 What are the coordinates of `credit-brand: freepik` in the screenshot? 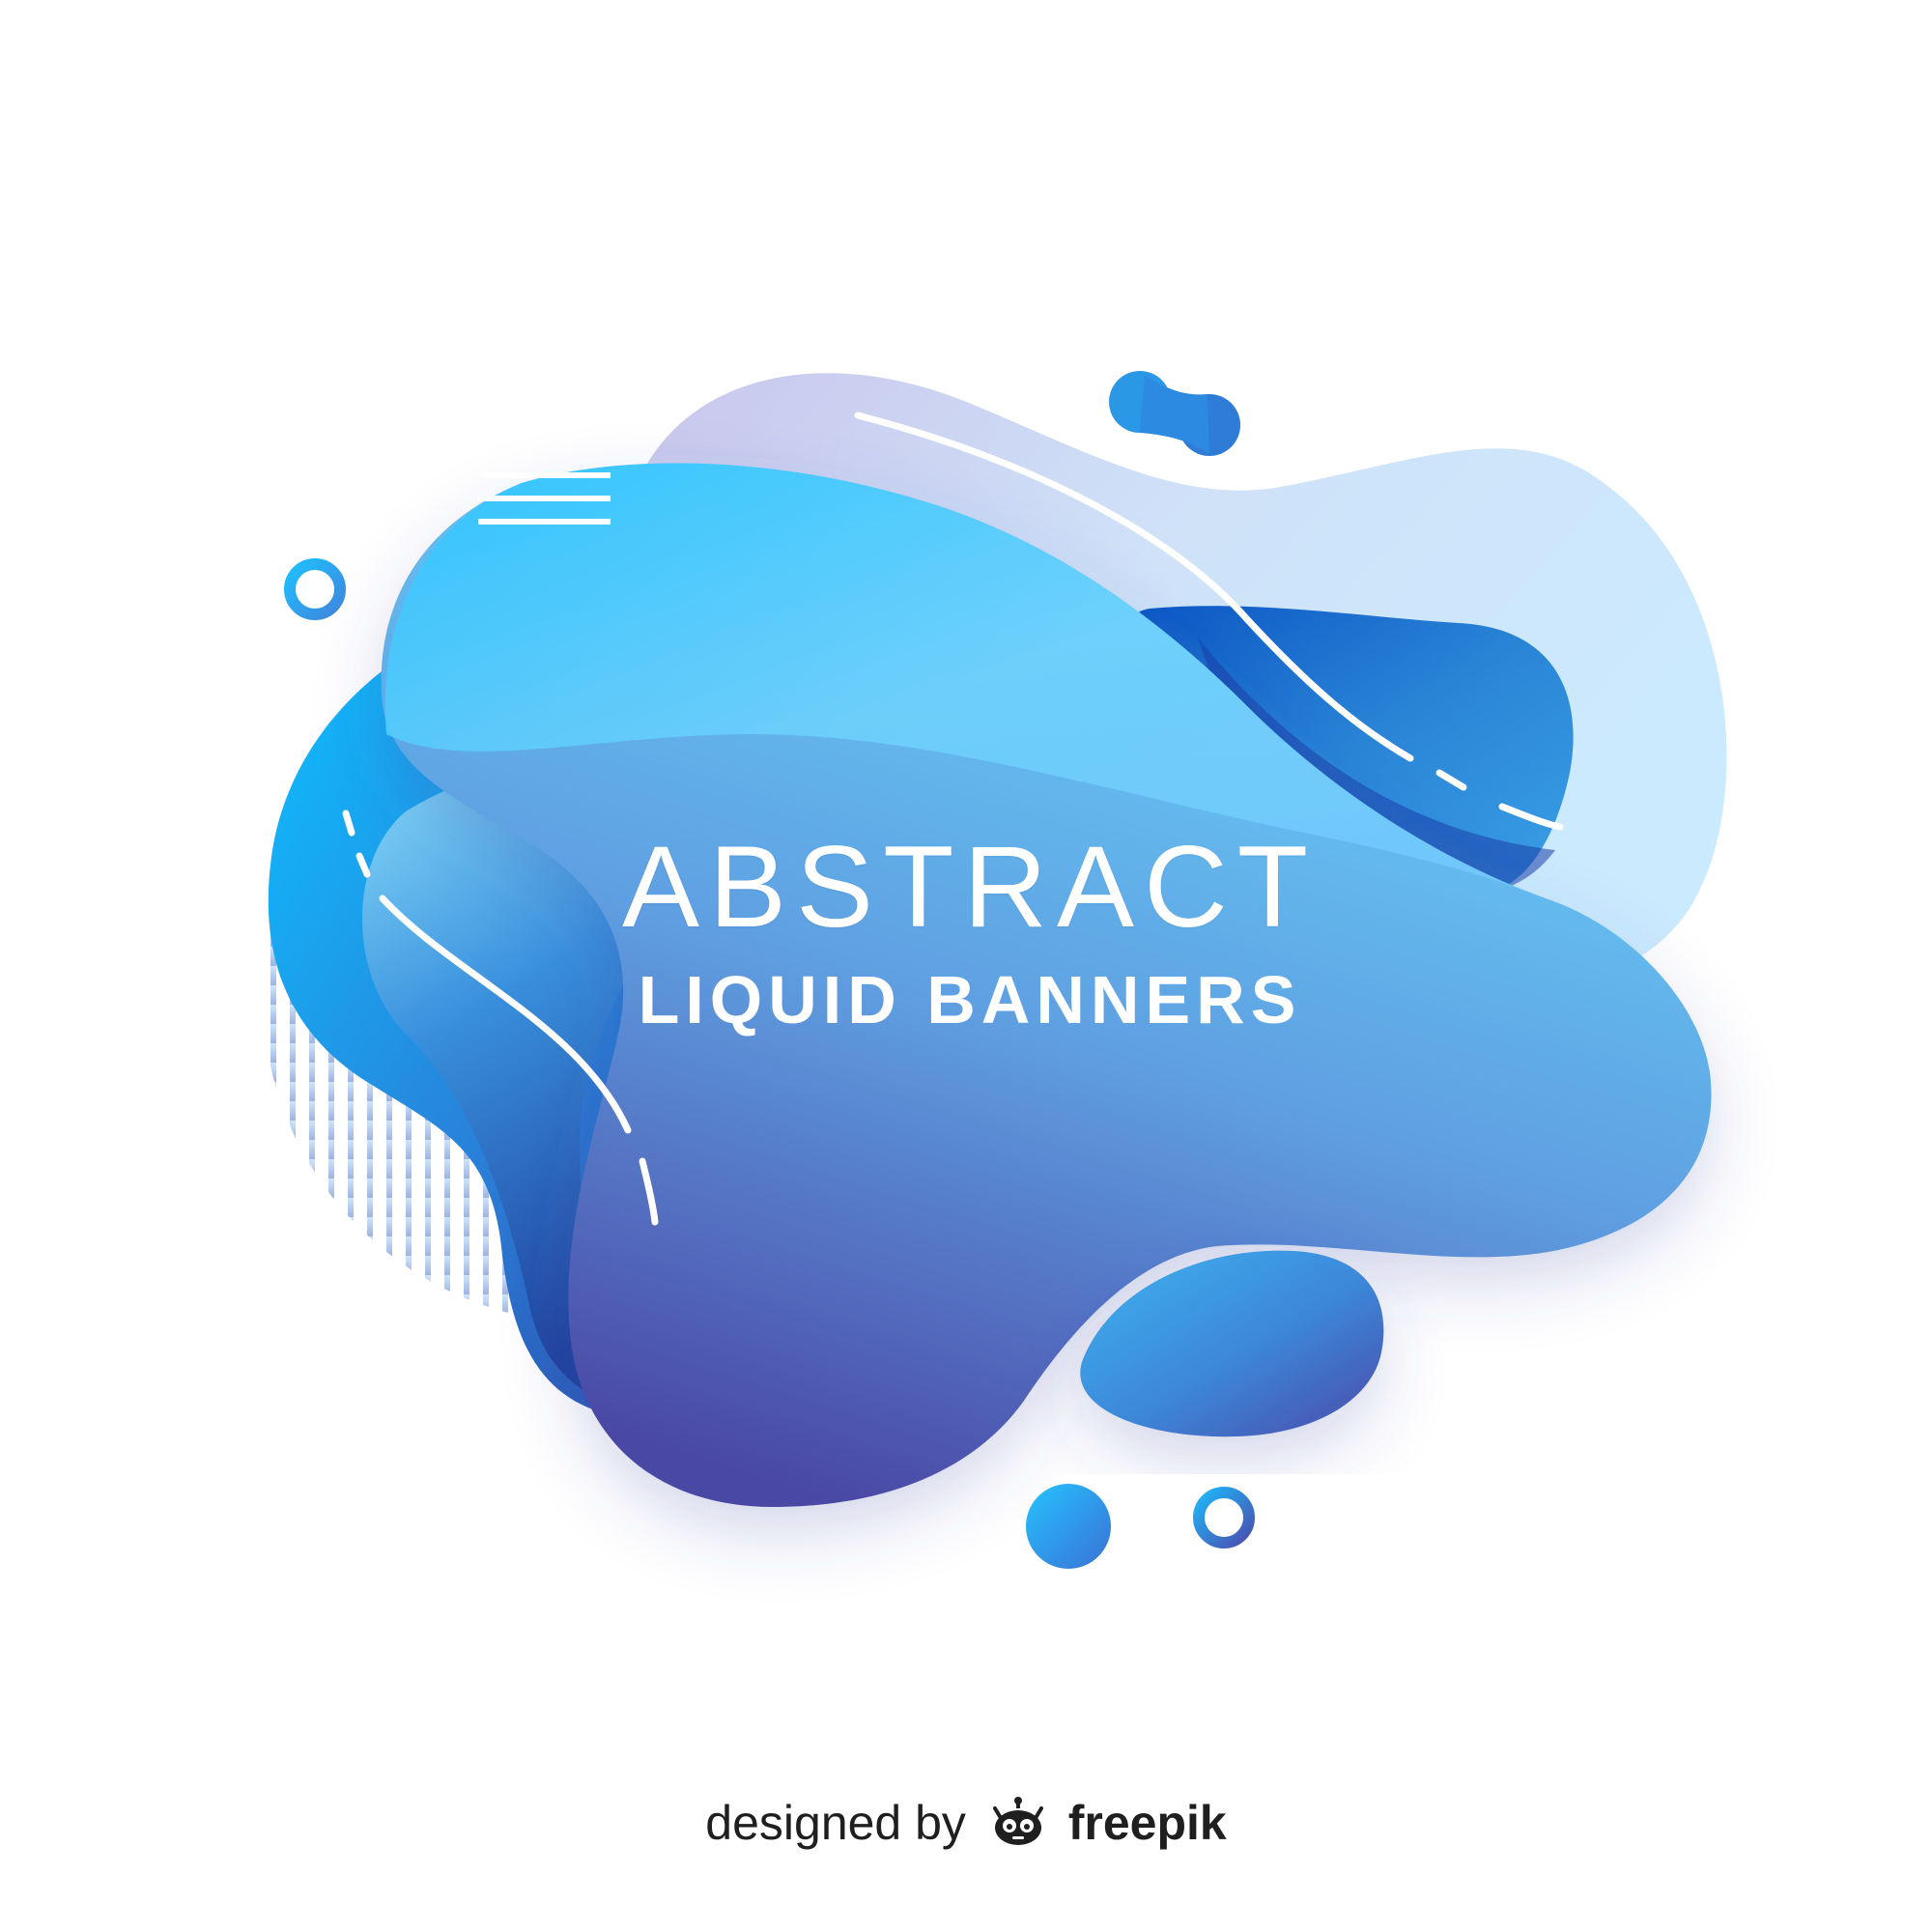 It's located at (1147, 1823).